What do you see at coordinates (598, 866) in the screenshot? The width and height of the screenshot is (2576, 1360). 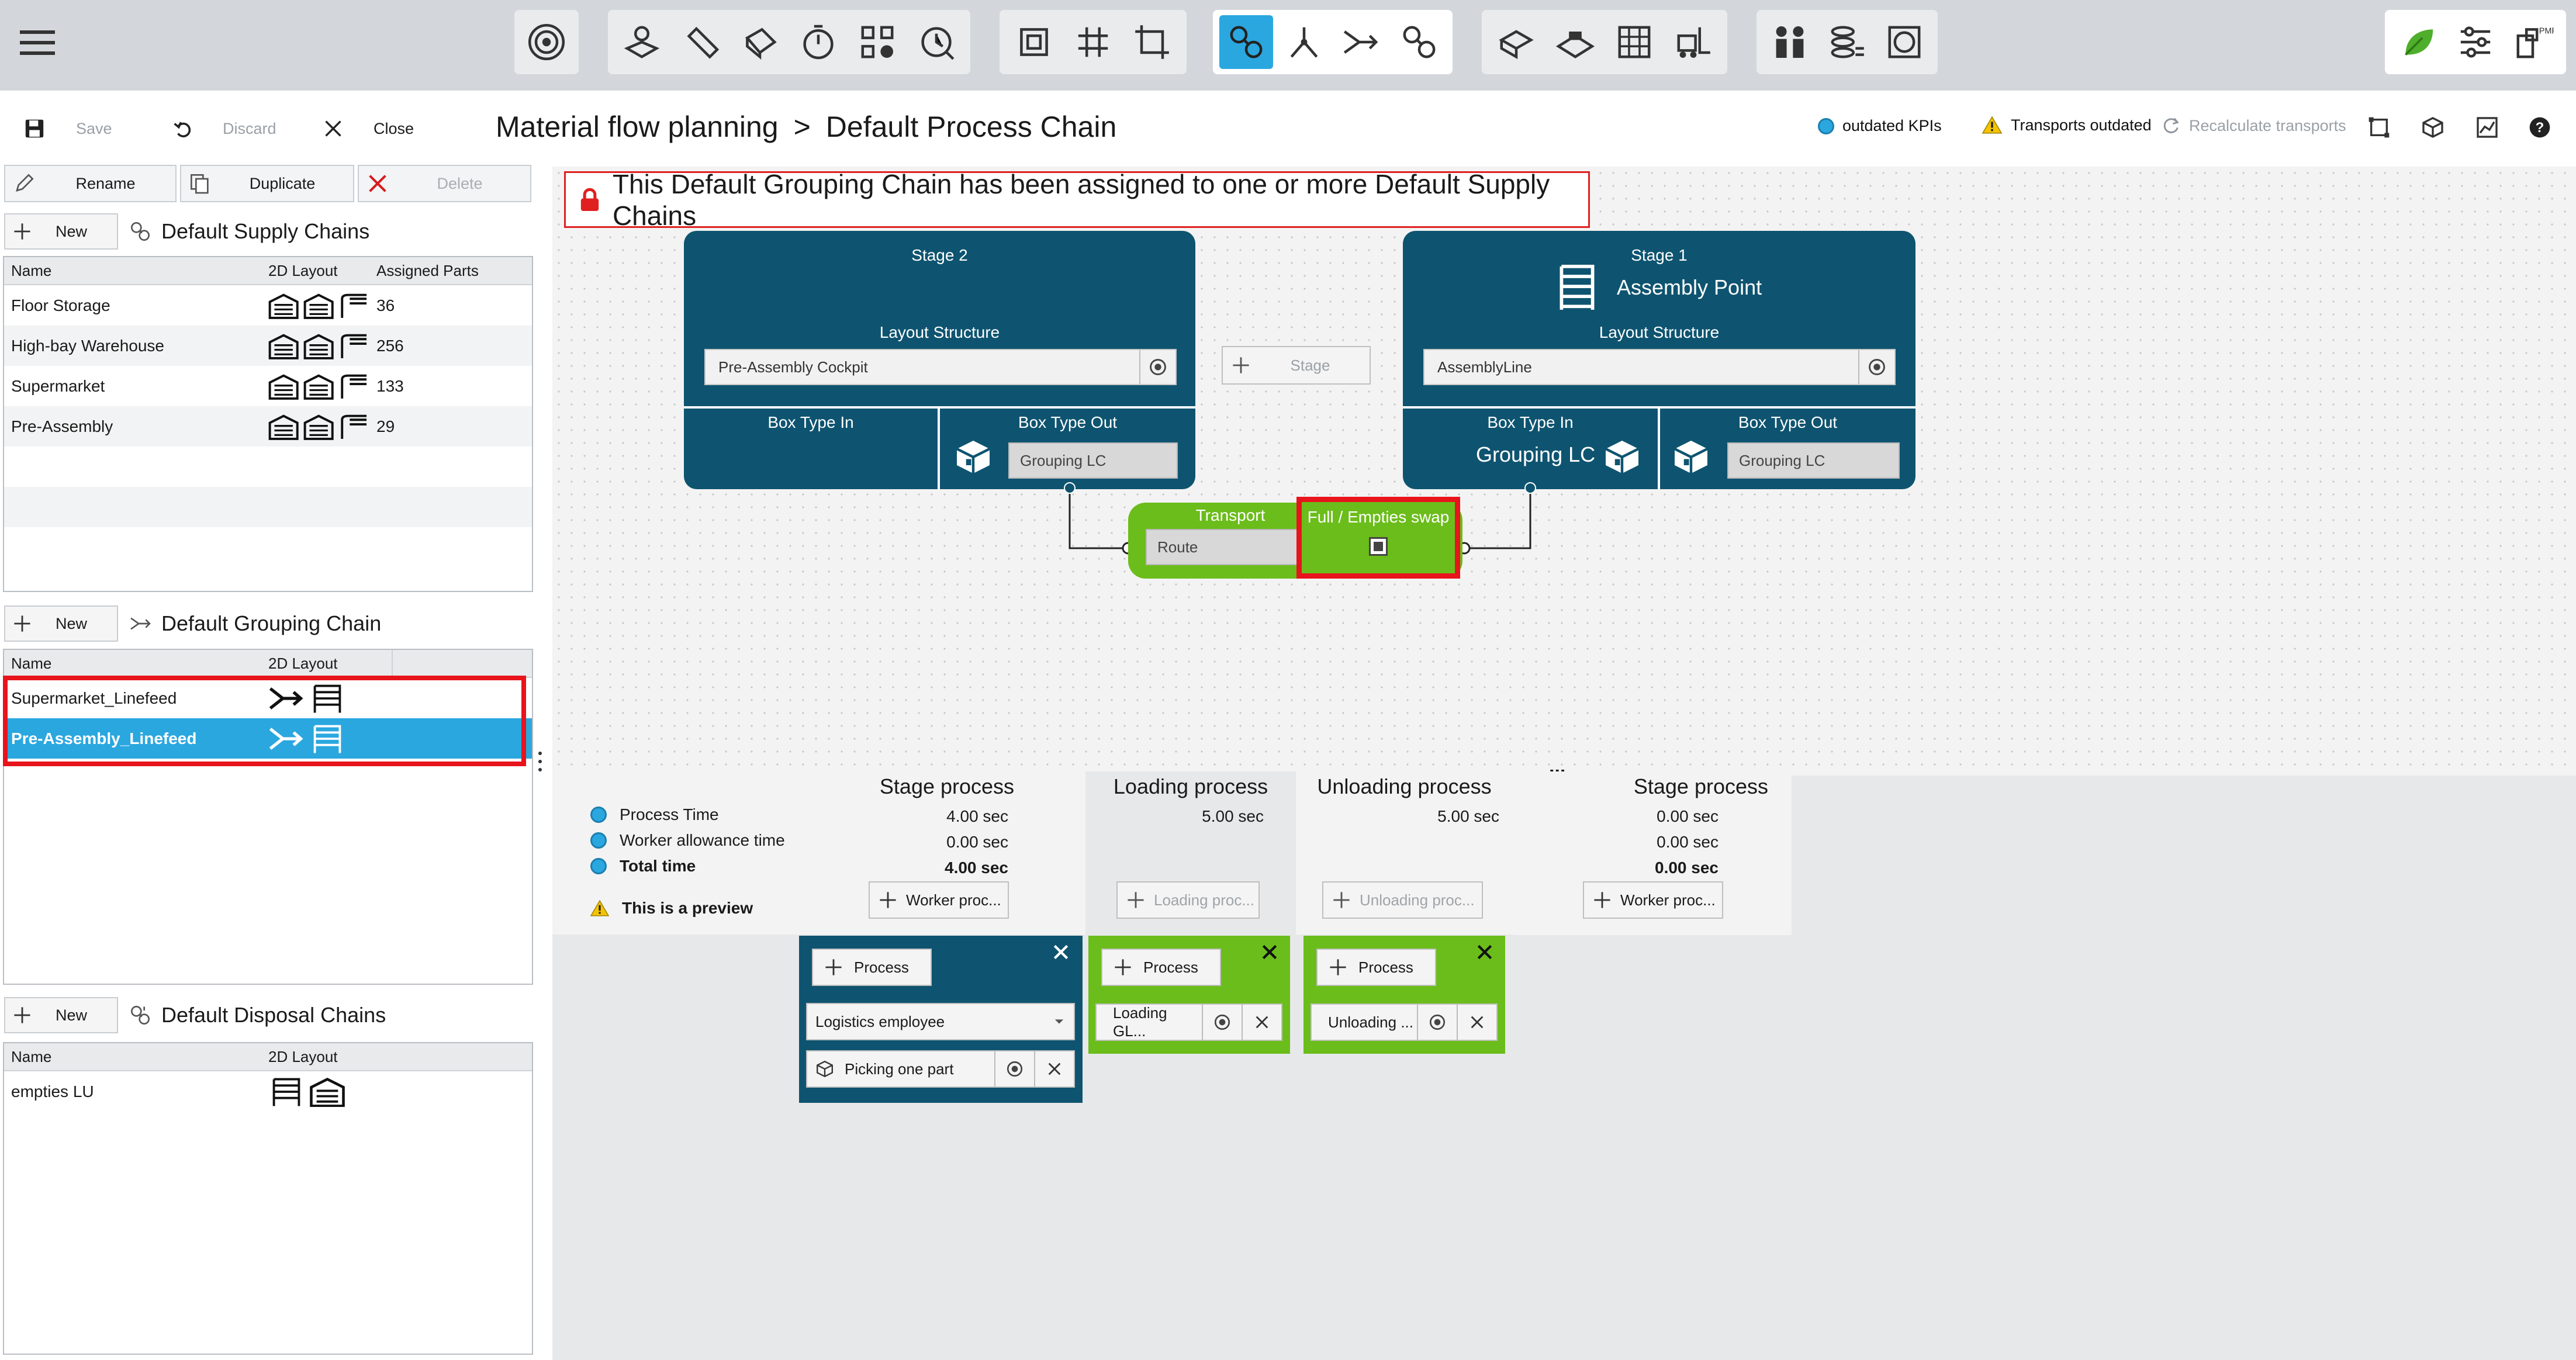 I see `info-dot-icon` at bounding box center [598, 866].